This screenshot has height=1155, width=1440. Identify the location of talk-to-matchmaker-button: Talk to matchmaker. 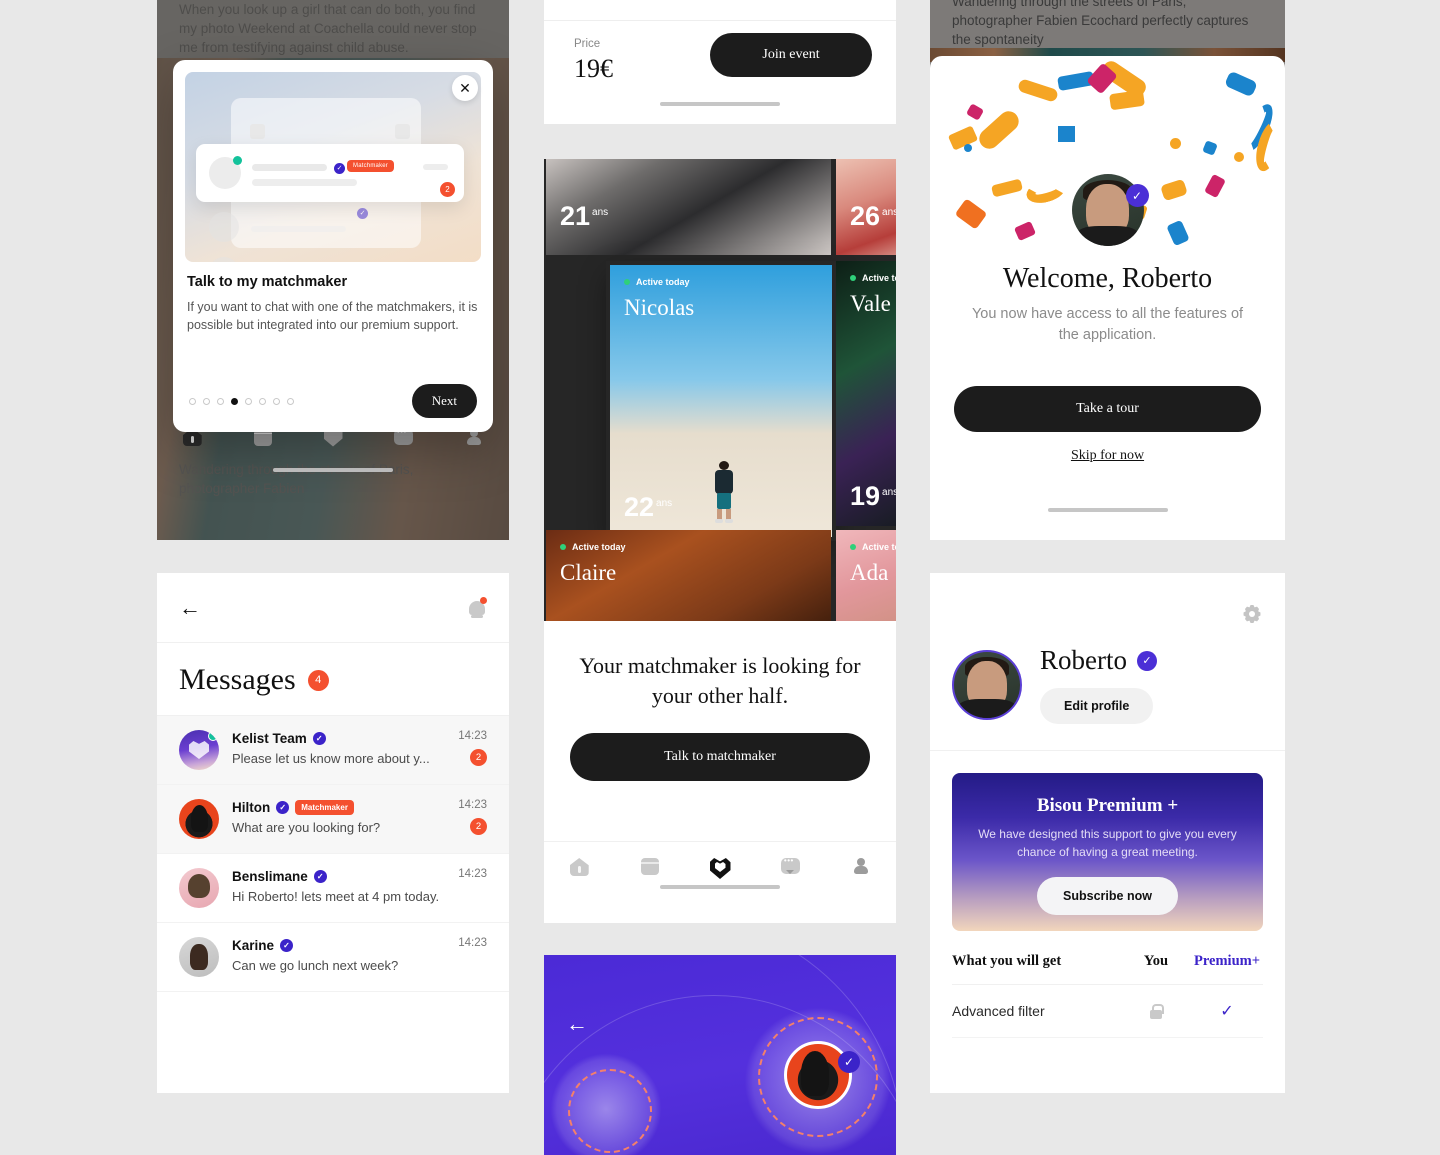
(720, 757).